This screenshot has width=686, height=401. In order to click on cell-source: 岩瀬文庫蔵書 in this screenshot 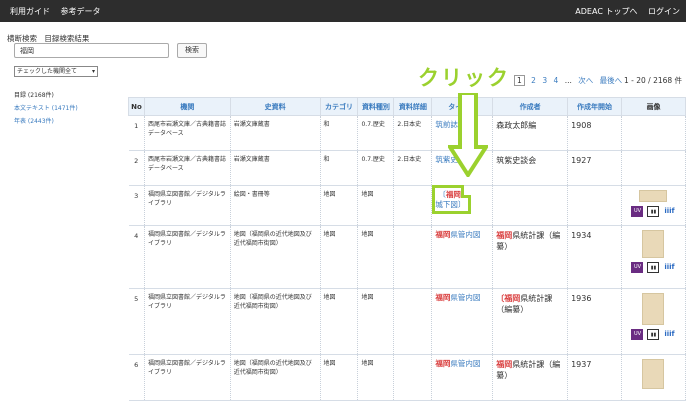, I will do `click(275, 168)`.